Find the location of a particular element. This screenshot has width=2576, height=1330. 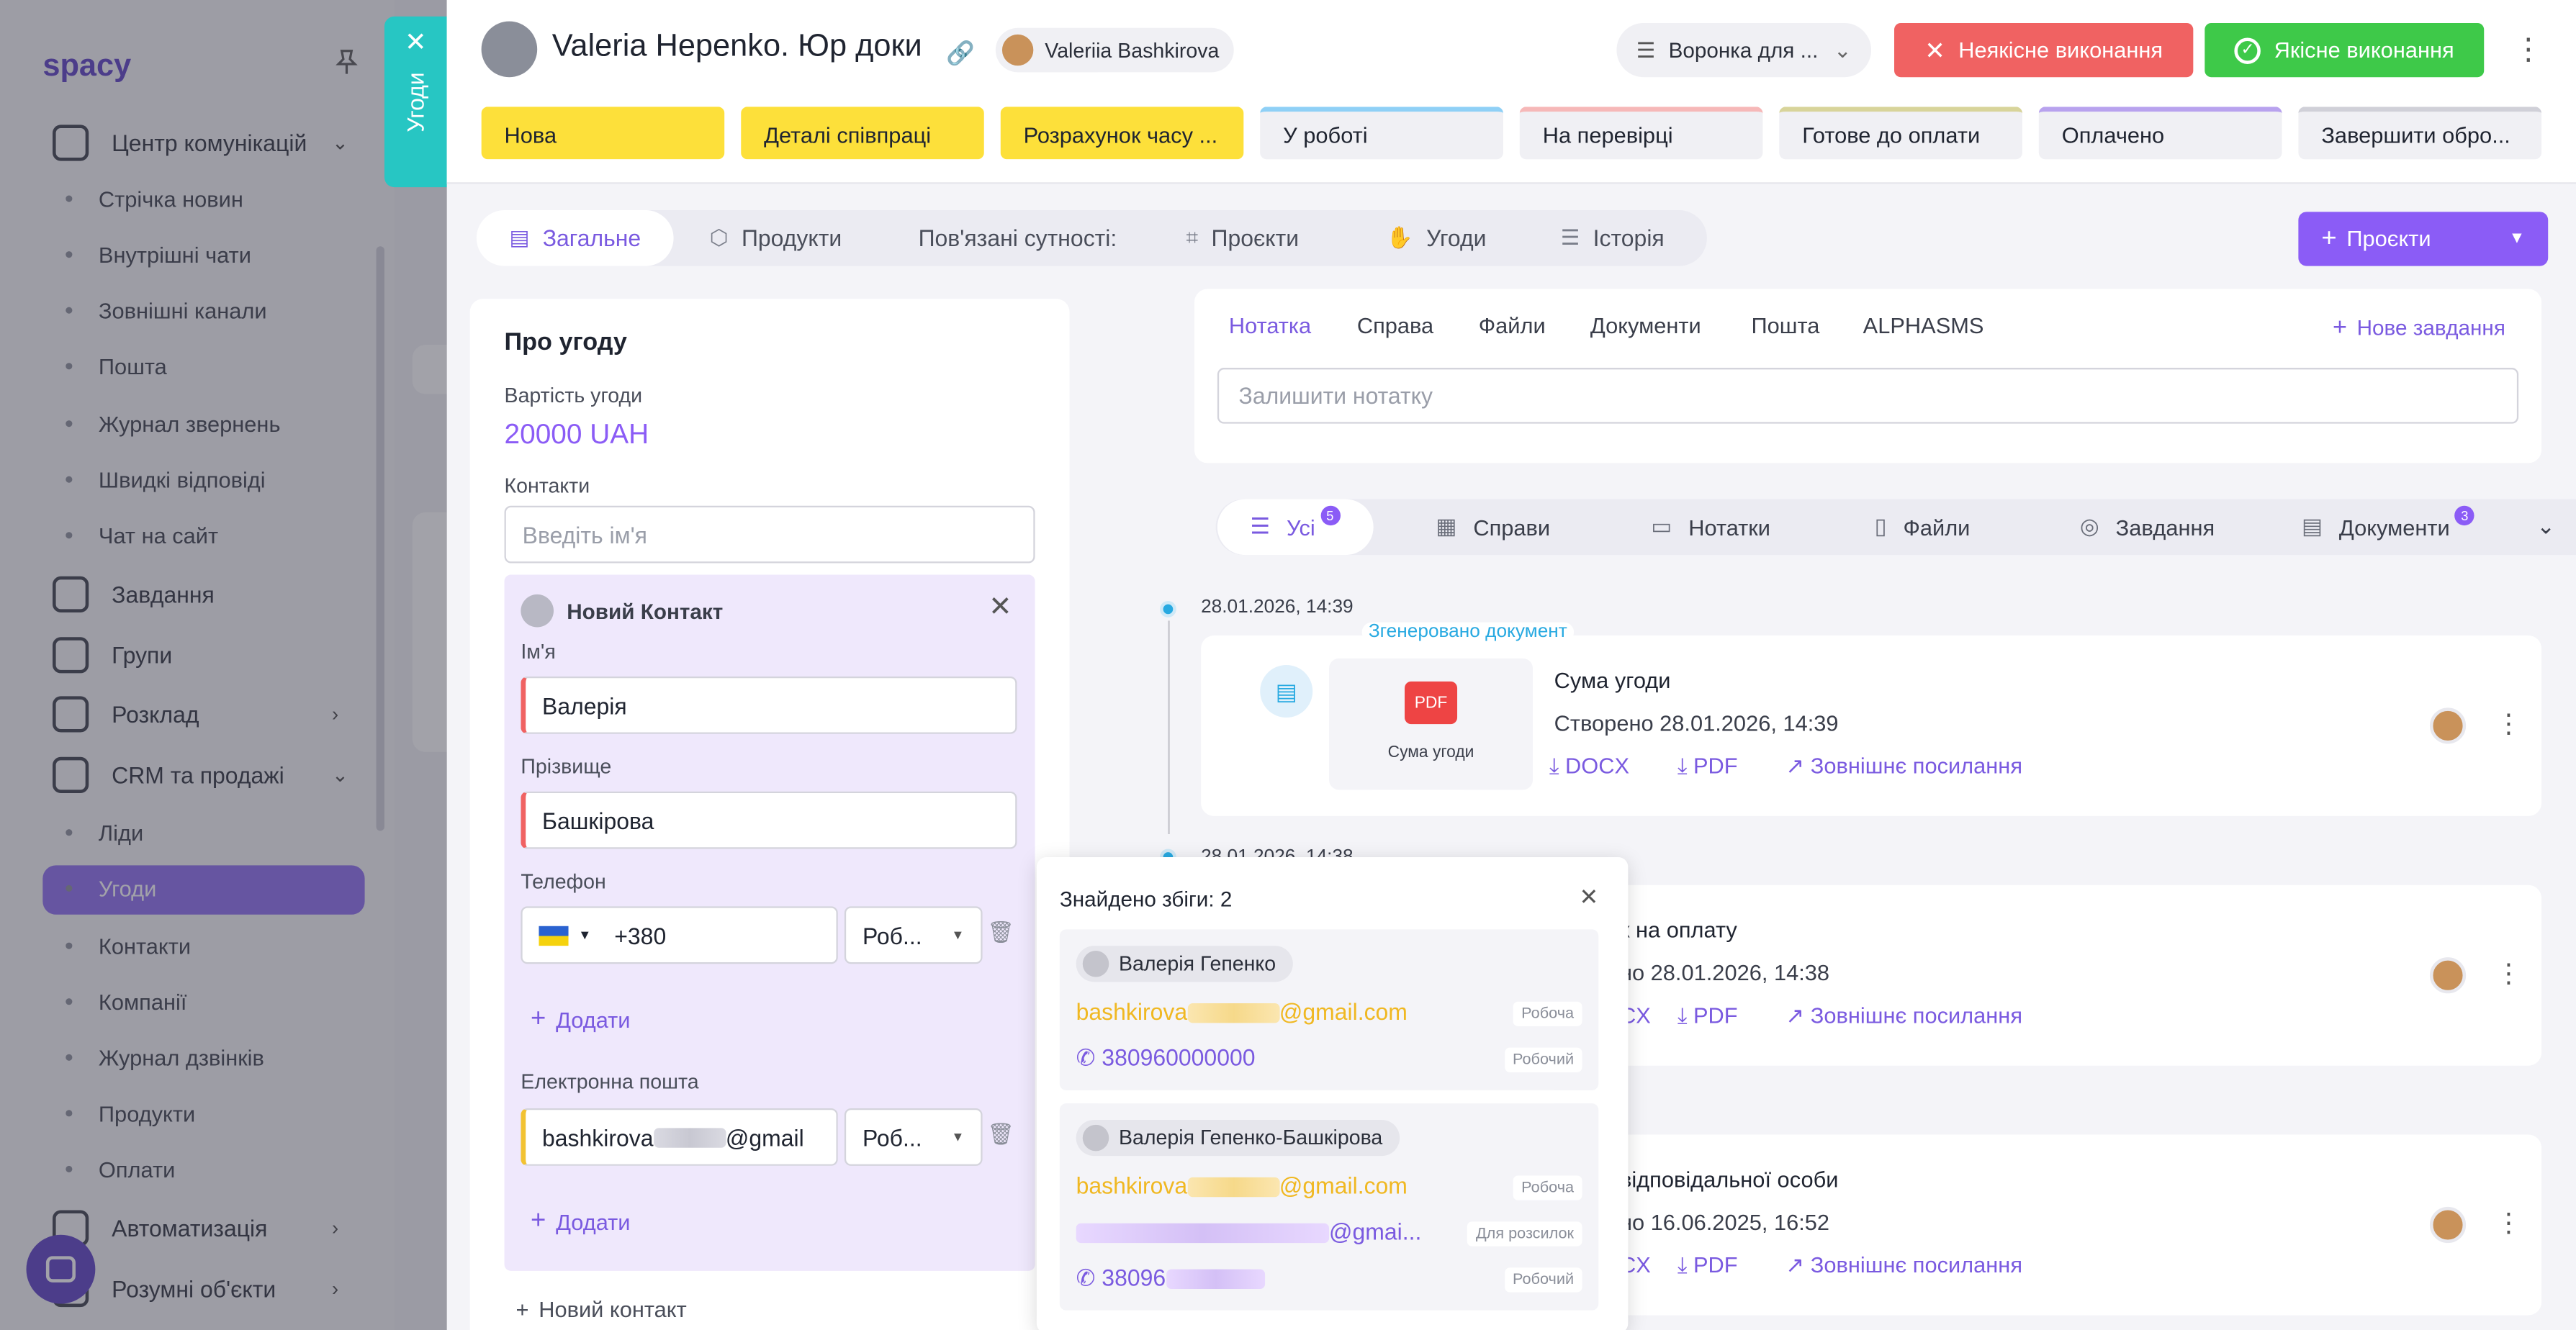

contact-chip: Валерія Гепенко-Башкірова is located at coordinates (1238, 1138).